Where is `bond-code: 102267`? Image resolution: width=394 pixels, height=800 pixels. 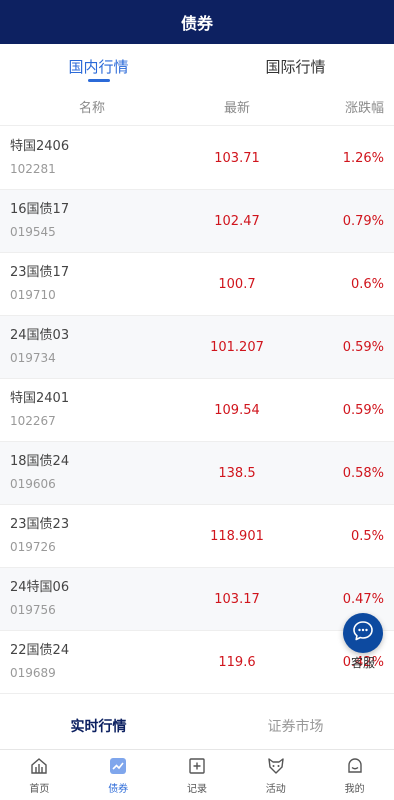 bond-code: 102267 is located at coordinates (33, 421).